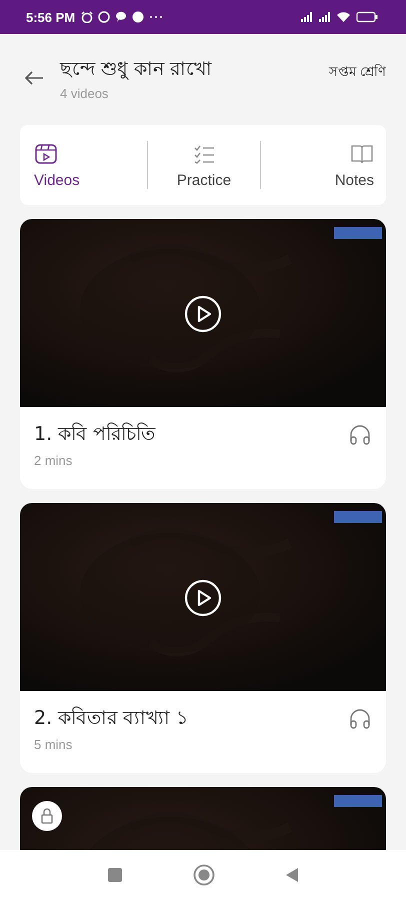  I want to click on wifi-icon, so click(343, 17).